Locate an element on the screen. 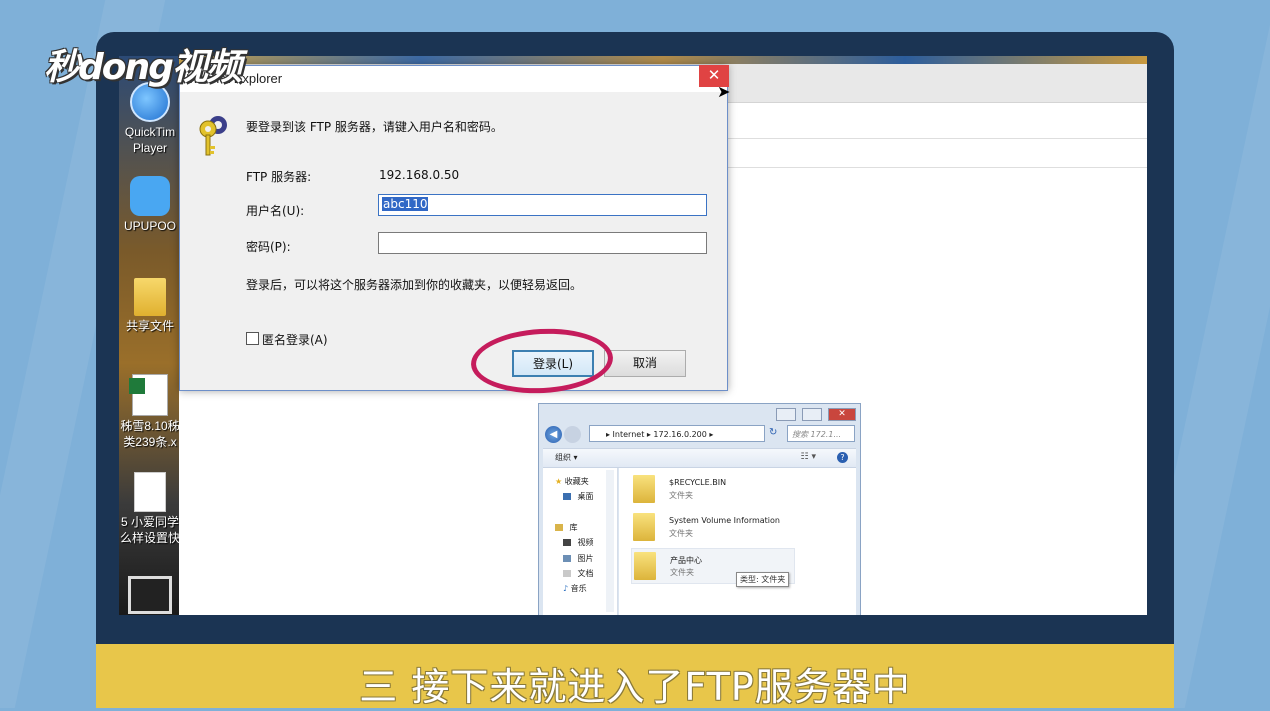 This screenshot has width=1270, height=711. desktop-icon-upupoo: UPUPOO is located at coordinates (150, 205).